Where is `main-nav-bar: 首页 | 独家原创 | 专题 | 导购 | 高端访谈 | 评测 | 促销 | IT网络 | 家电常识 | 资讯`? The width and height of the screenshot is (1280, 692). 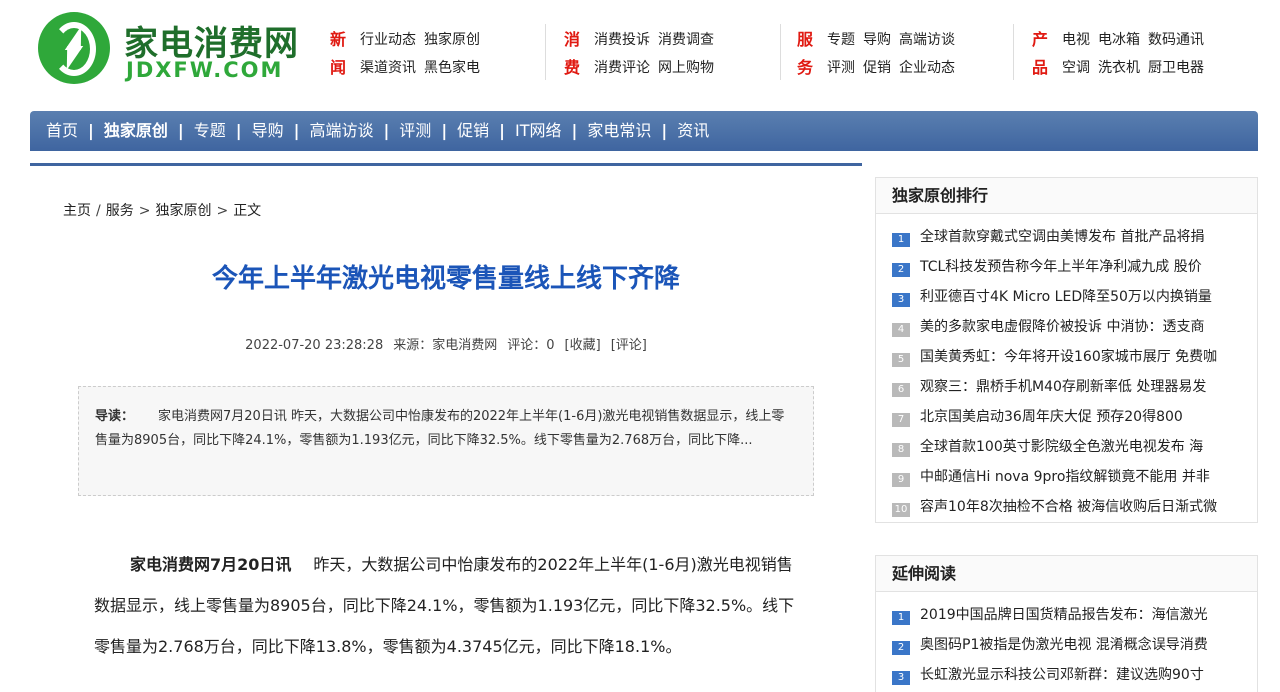 main-nav-bar: 首页 | 独家原创 | 专题 | 导购 | 高端访谈 | 评测 | 促销 | IT网络 | 家电常识 | 资讯 is located at coordinates (644, 131).